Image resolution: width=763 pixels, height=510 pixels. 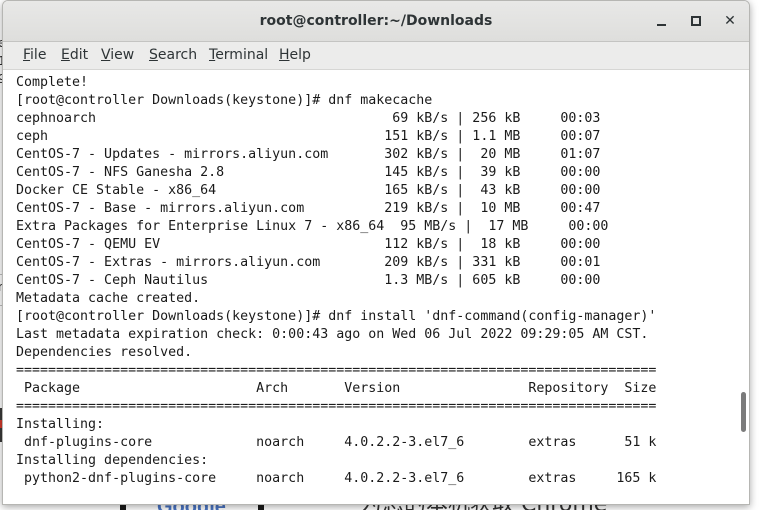 I want to click on menu-view: View, so click(x=117, y=55).